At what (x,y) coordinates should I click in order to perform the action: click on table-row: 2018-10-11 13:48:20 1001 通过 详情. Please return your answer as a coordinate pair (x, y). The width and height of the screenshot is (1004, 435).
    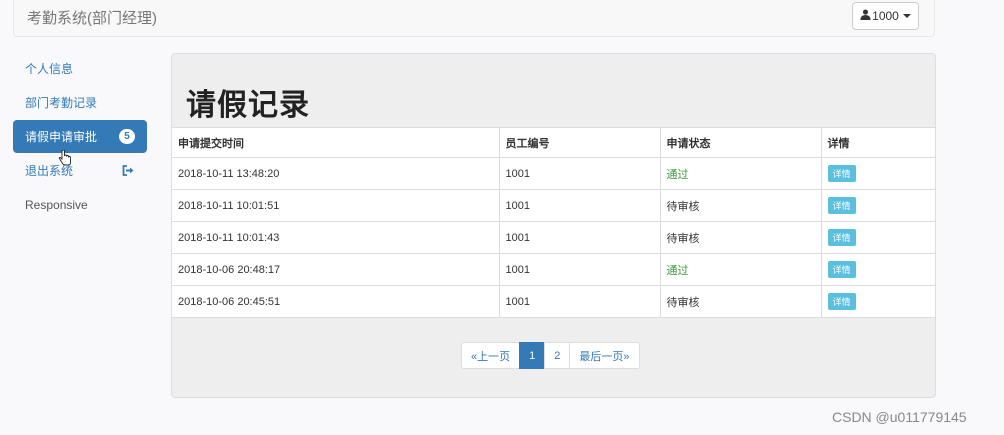
    Looking at the image, I should click on (553, 173).